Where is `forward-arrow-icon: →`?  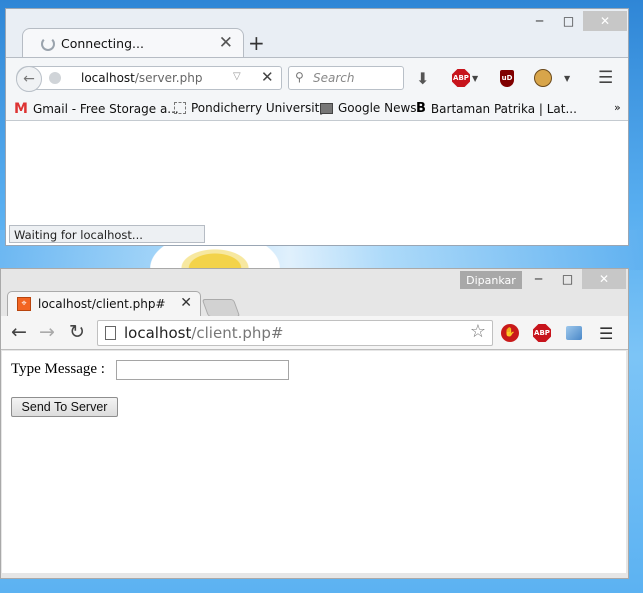
forward-arrow-icon: → is located at coordinates (47, 332).